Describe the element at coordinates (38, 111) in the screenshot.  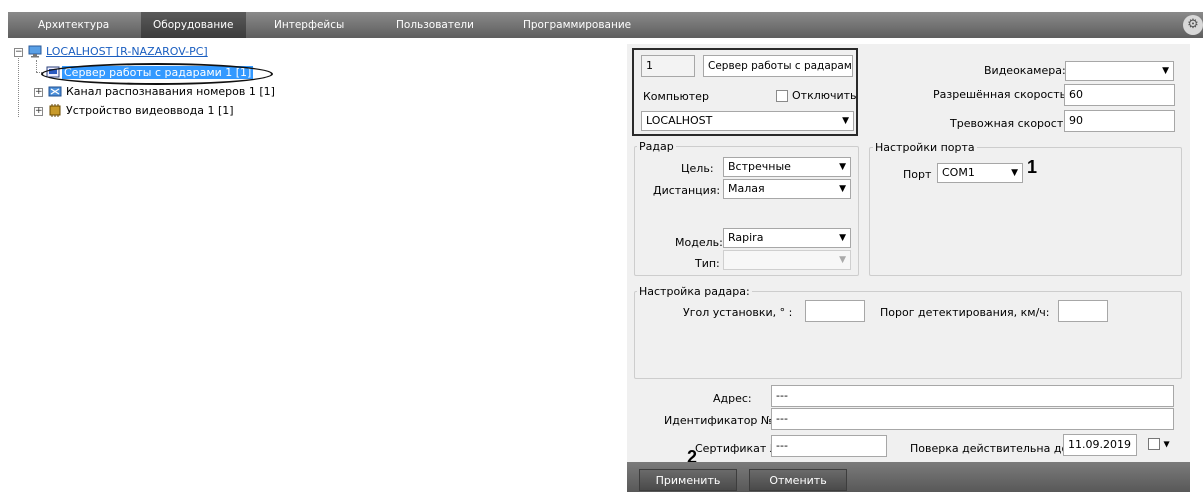
I see `expand-video-capture-icon: +` at that location.